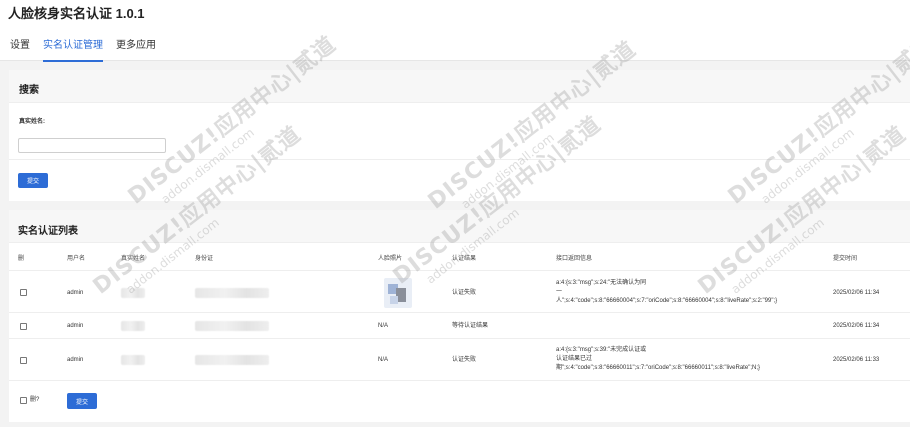  What do you see at coordinates (398, 293) in the screenshot?
I see `face-photo` at bounding box center [398, 293].